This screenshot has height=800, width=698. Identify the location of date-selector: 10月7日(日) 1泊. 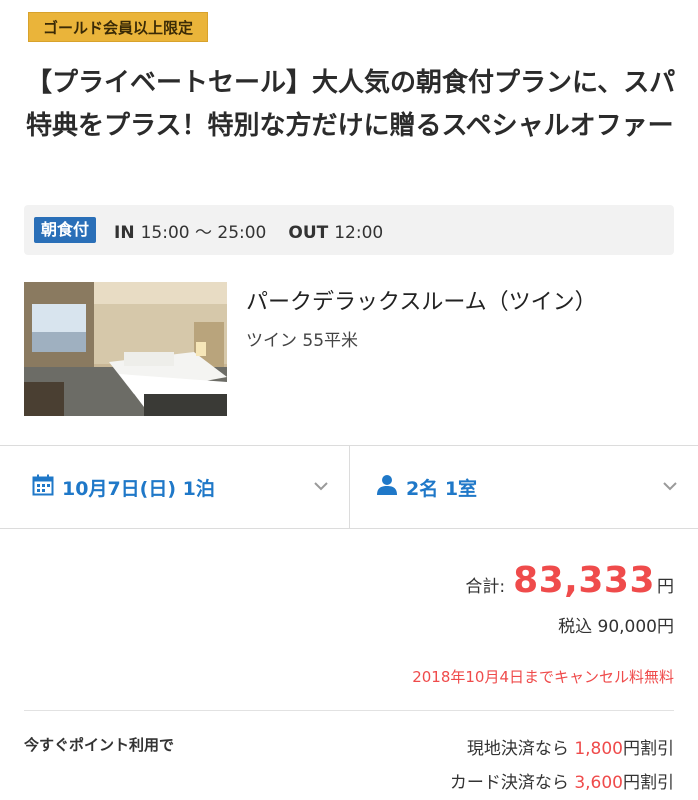
(174, 487).